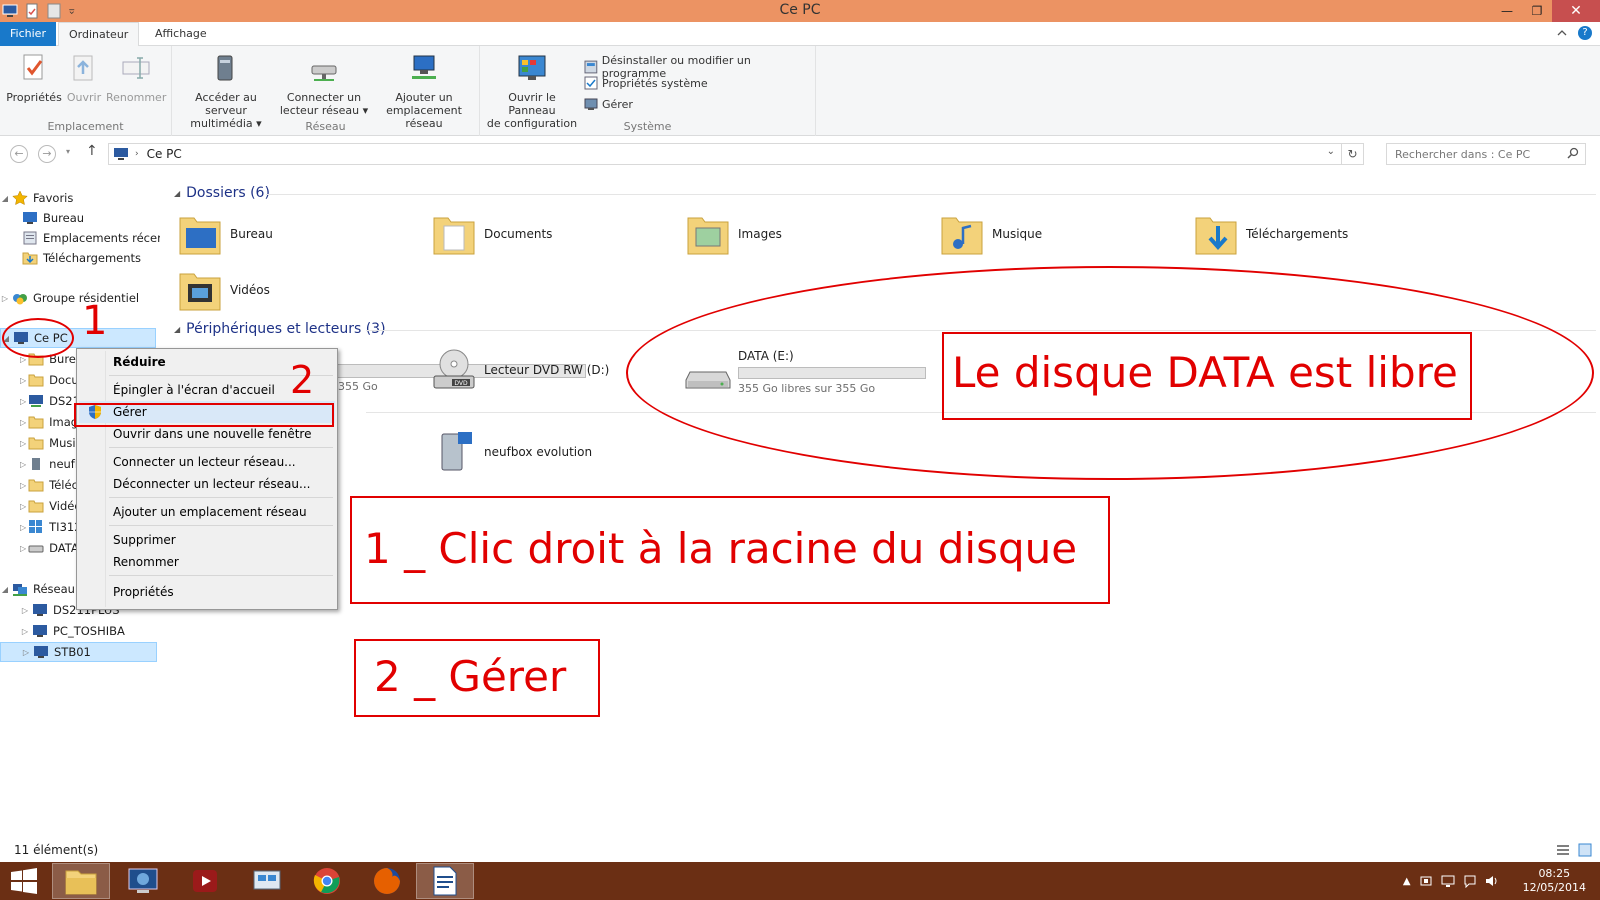 This screenshot has height=900, width=1600. Describe the element at coordinates (1426, 881) in the screenshot. I see `power-icon` at that location.